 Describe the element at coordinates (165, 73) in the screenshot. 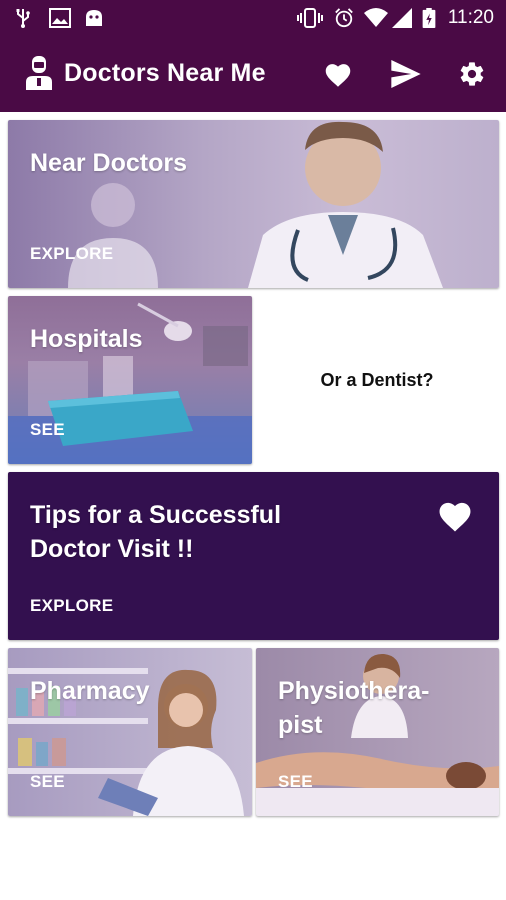

I see `app-title: Doctors Near Me` at that location.